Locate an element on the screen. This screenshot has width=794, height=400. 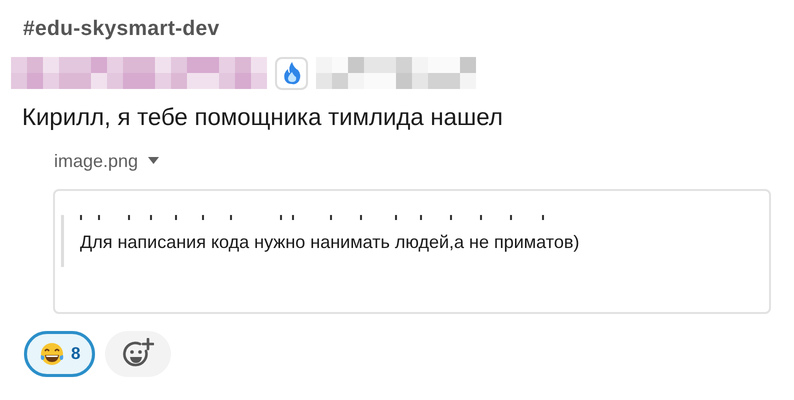
fire-icon is located at coordinates (292, 73).